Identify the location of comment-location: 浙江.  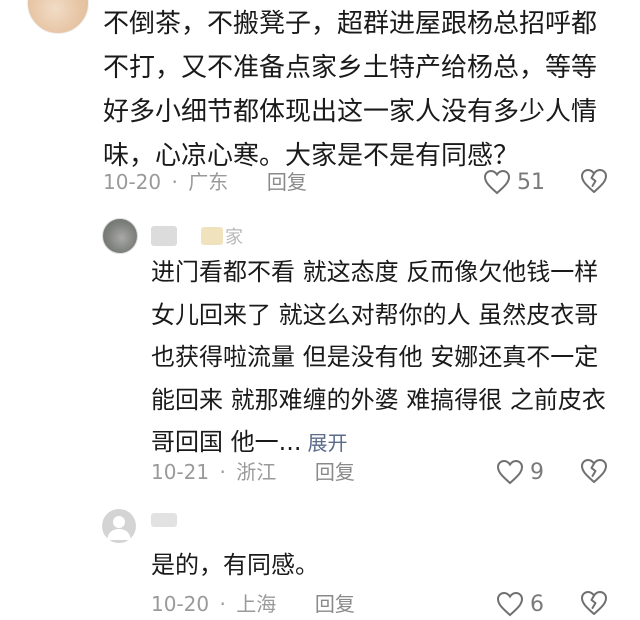
(256, 472).